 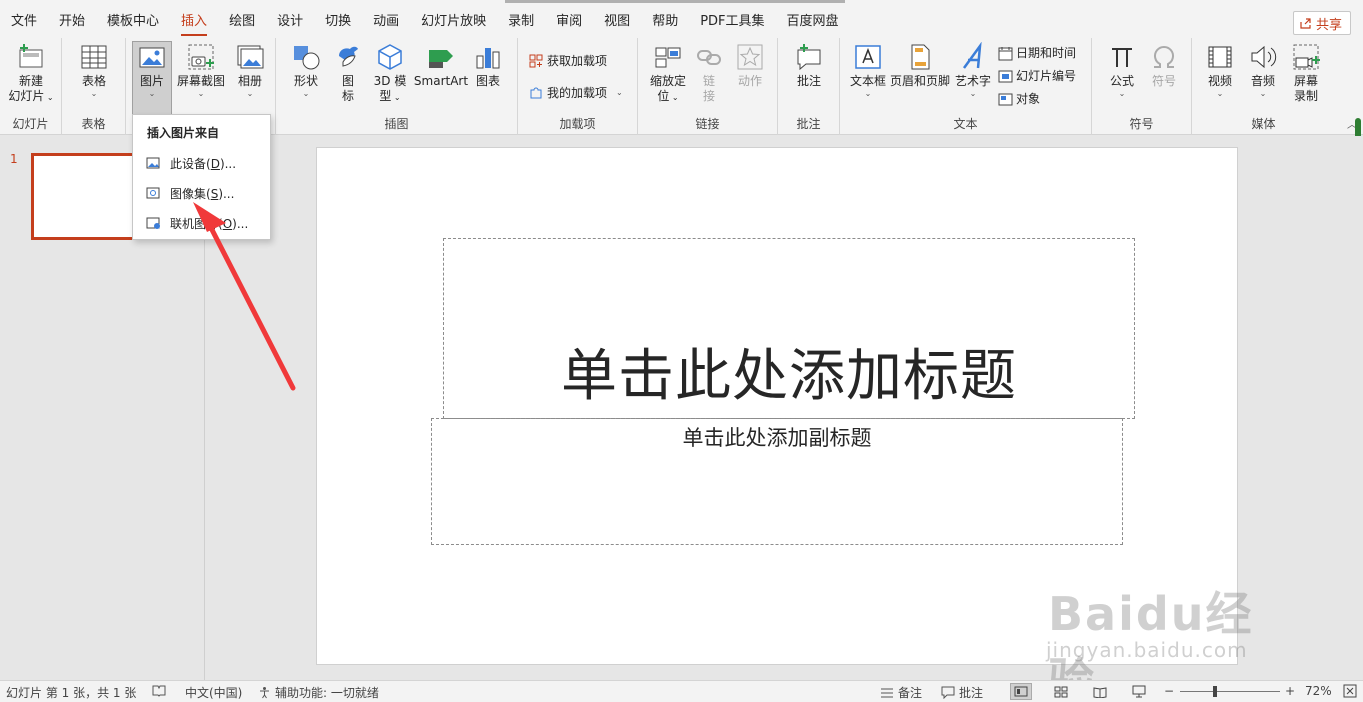 I want to click on audio-label: 音频, so click(x=1262, y=81).